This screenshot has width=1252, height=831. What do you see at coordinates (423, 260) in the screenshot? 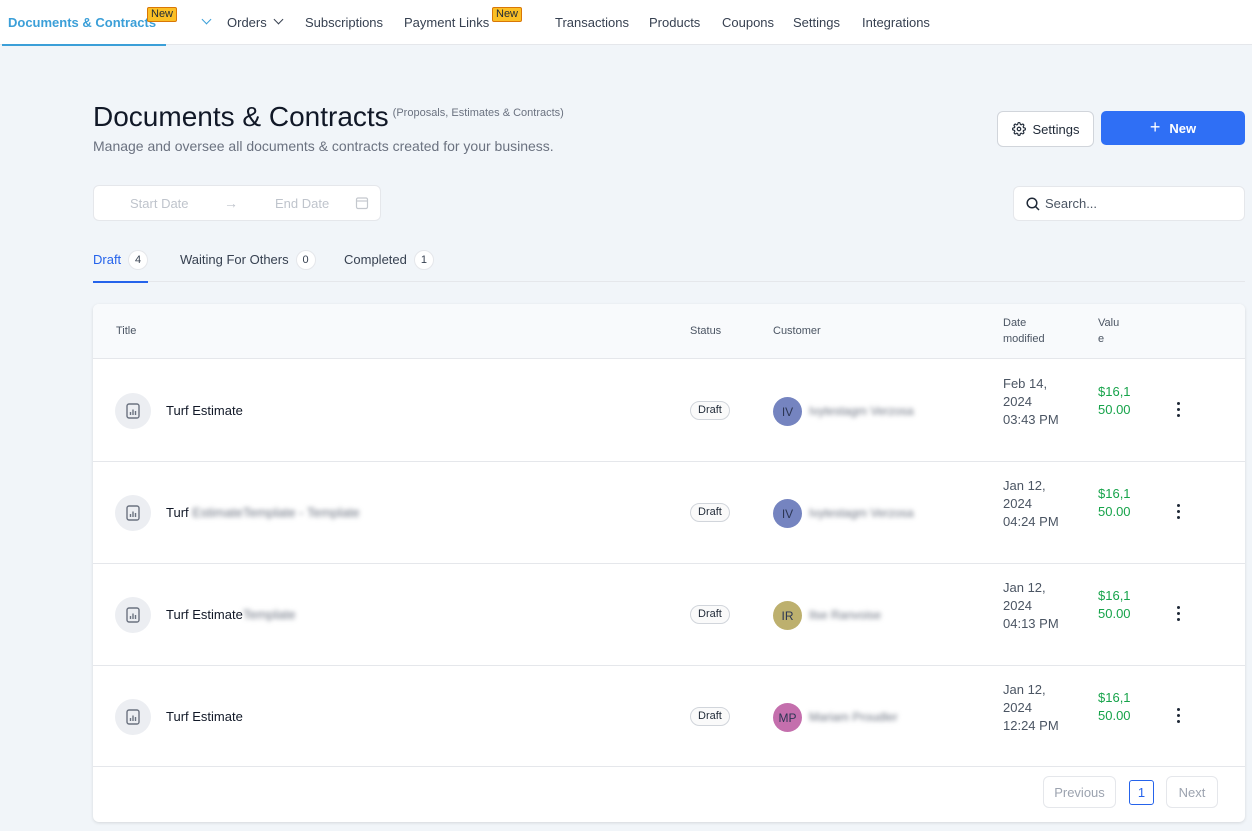
I see `tab-count-badge: 1` at bounding box center [423, 260].